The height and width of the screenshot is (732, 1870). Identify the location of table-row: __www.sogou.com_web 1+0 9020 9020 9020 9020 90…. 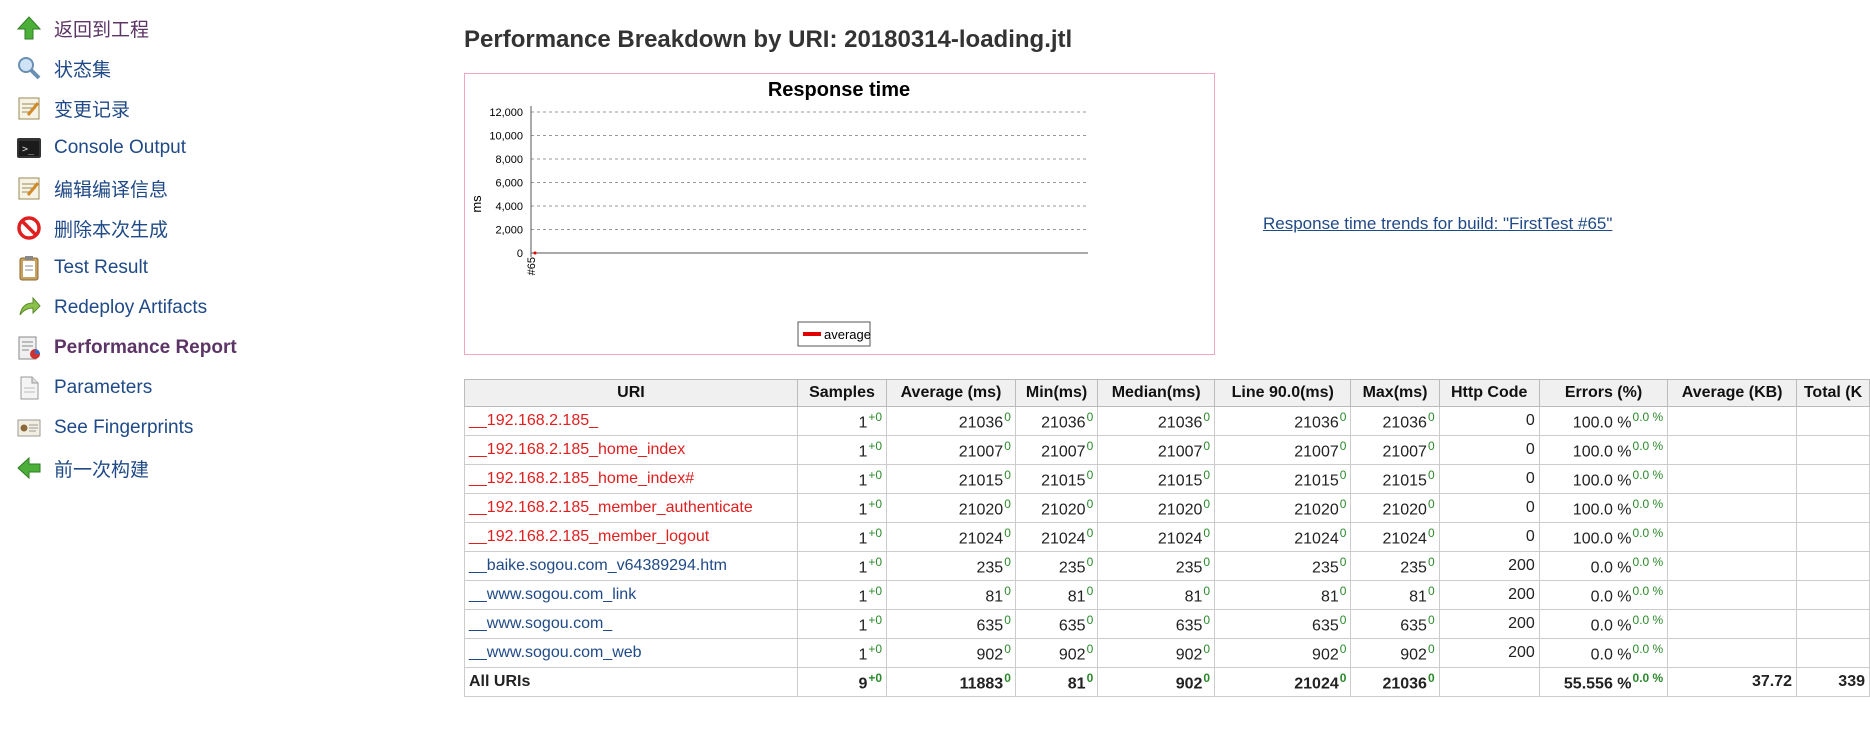
(1167, 653).